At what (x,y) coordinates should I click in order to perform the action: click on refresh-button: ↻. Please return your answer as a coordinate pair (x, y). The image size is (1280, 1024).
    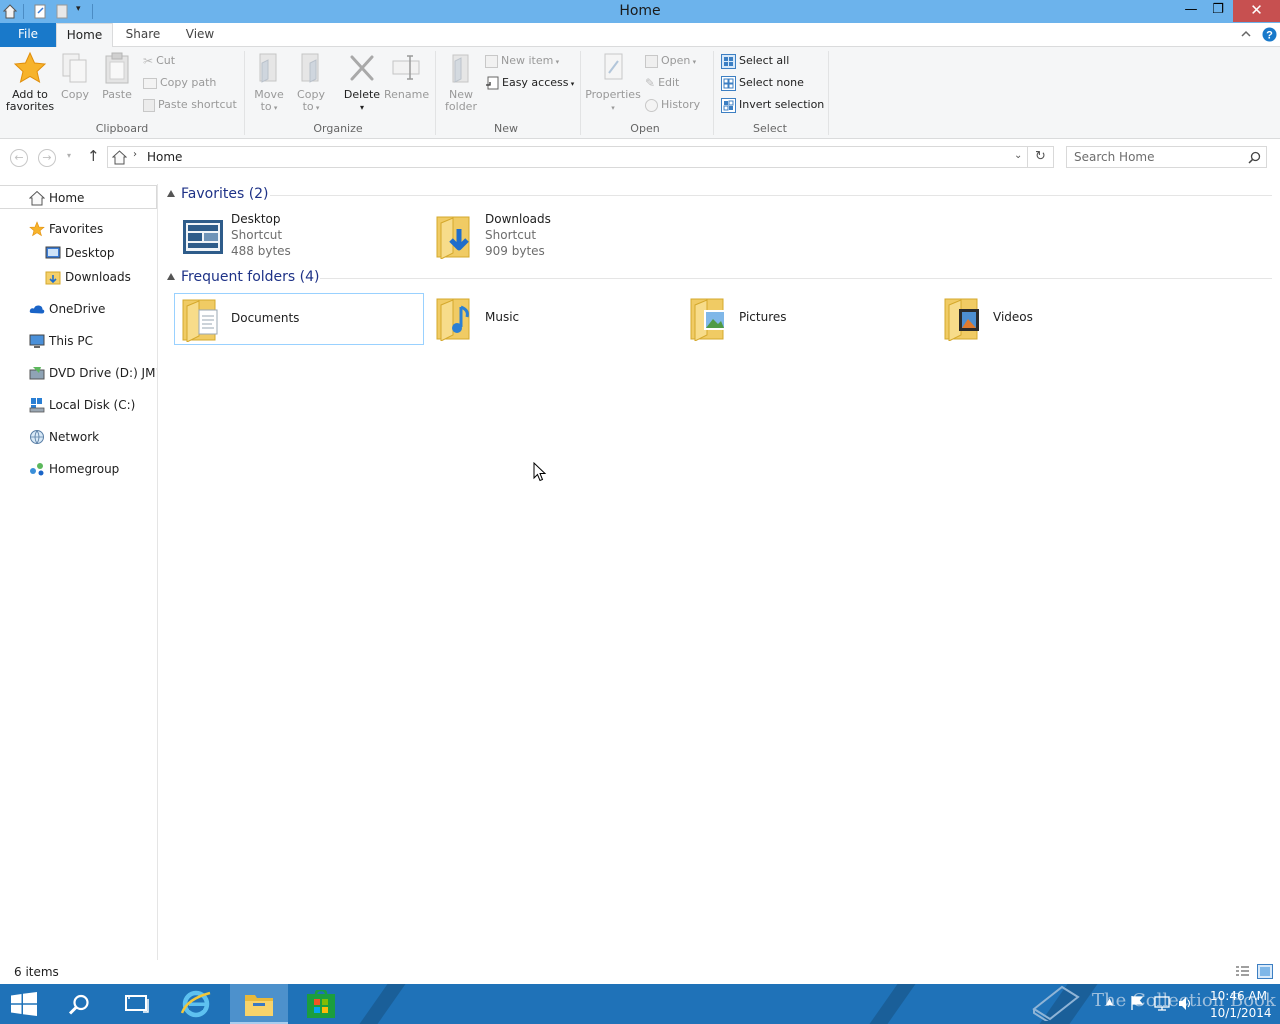
    Looking at the image, I should click on (1040, 157).